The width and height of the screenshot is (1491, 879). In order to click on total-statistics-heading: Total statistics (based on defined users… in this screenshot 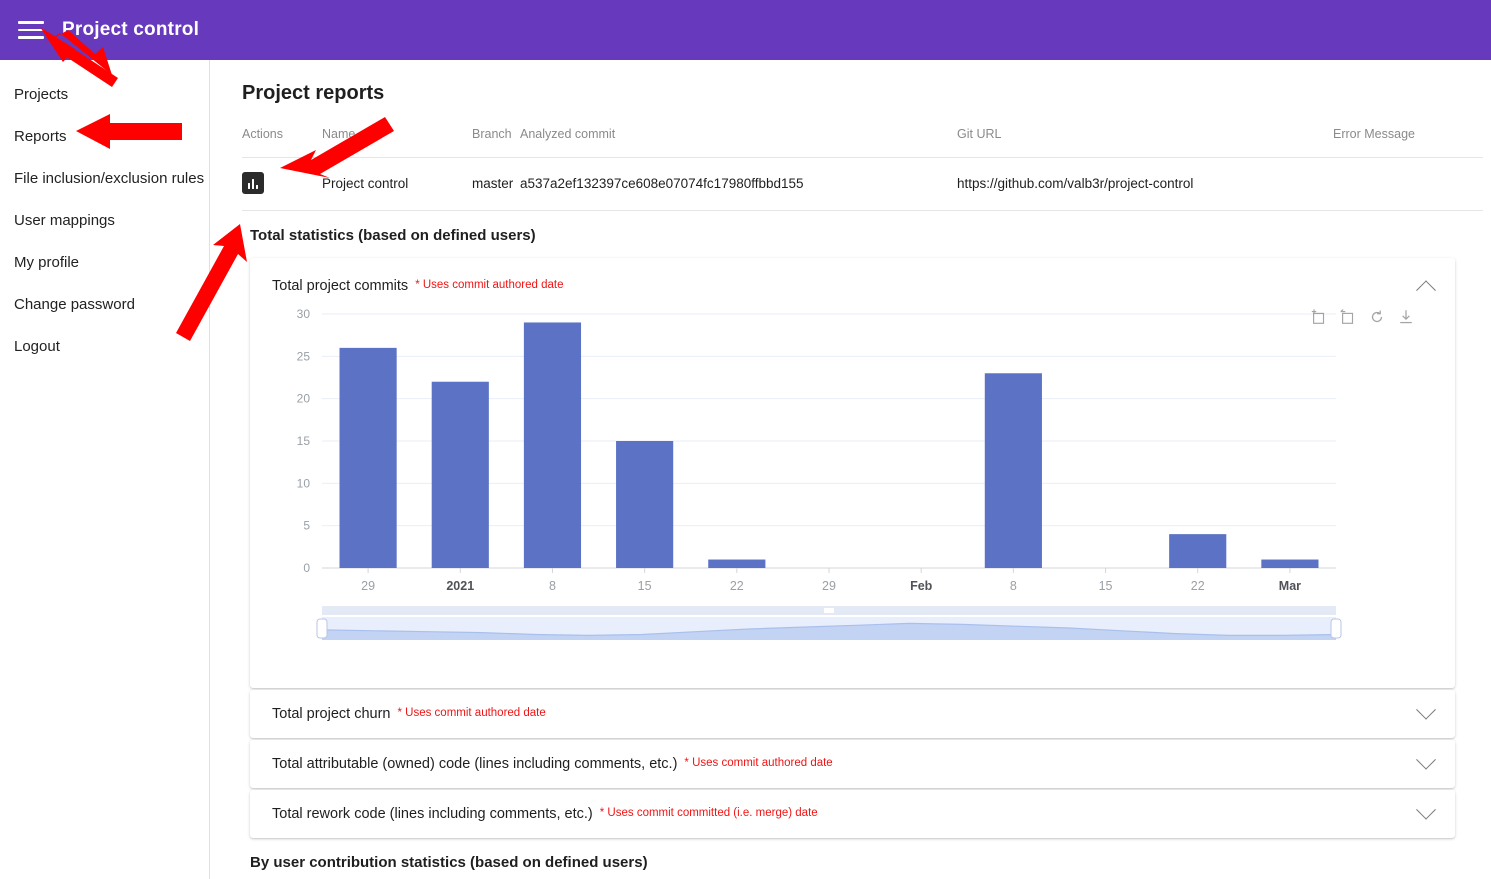, I will do `click(393, 235)`.